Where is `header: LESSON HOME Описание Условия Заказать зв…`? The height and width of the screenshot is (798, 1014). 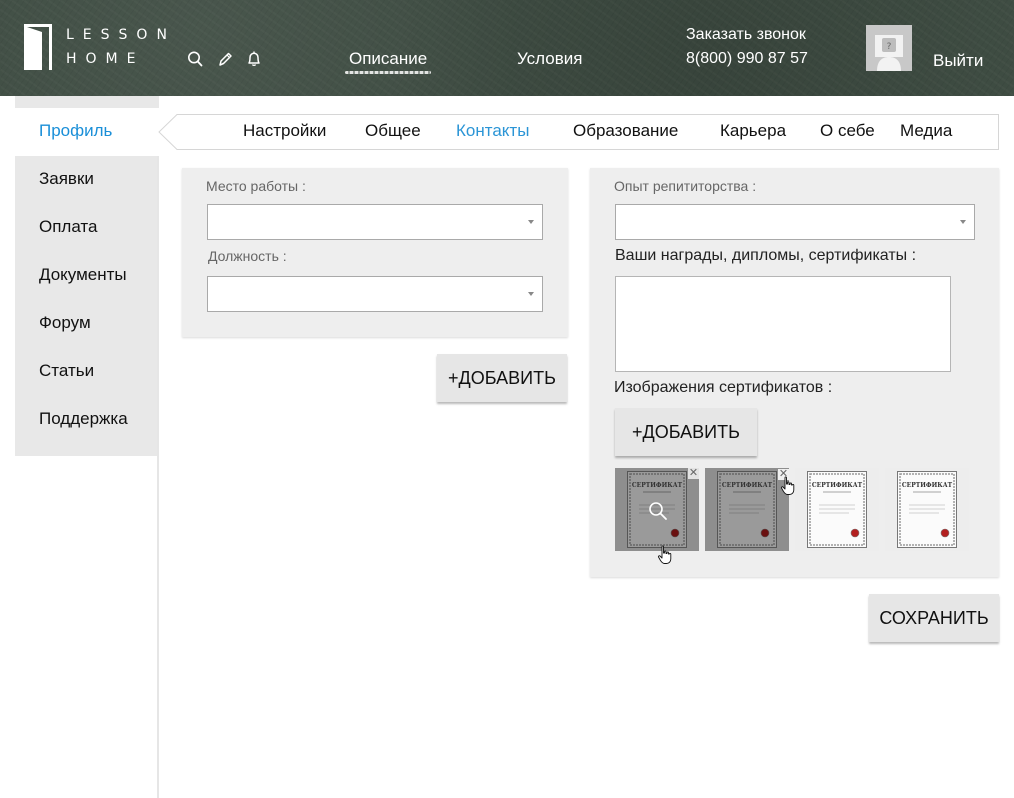
header: LESSON HOME Описание Условия Заказать зв… is located at coordinates (507, 48).